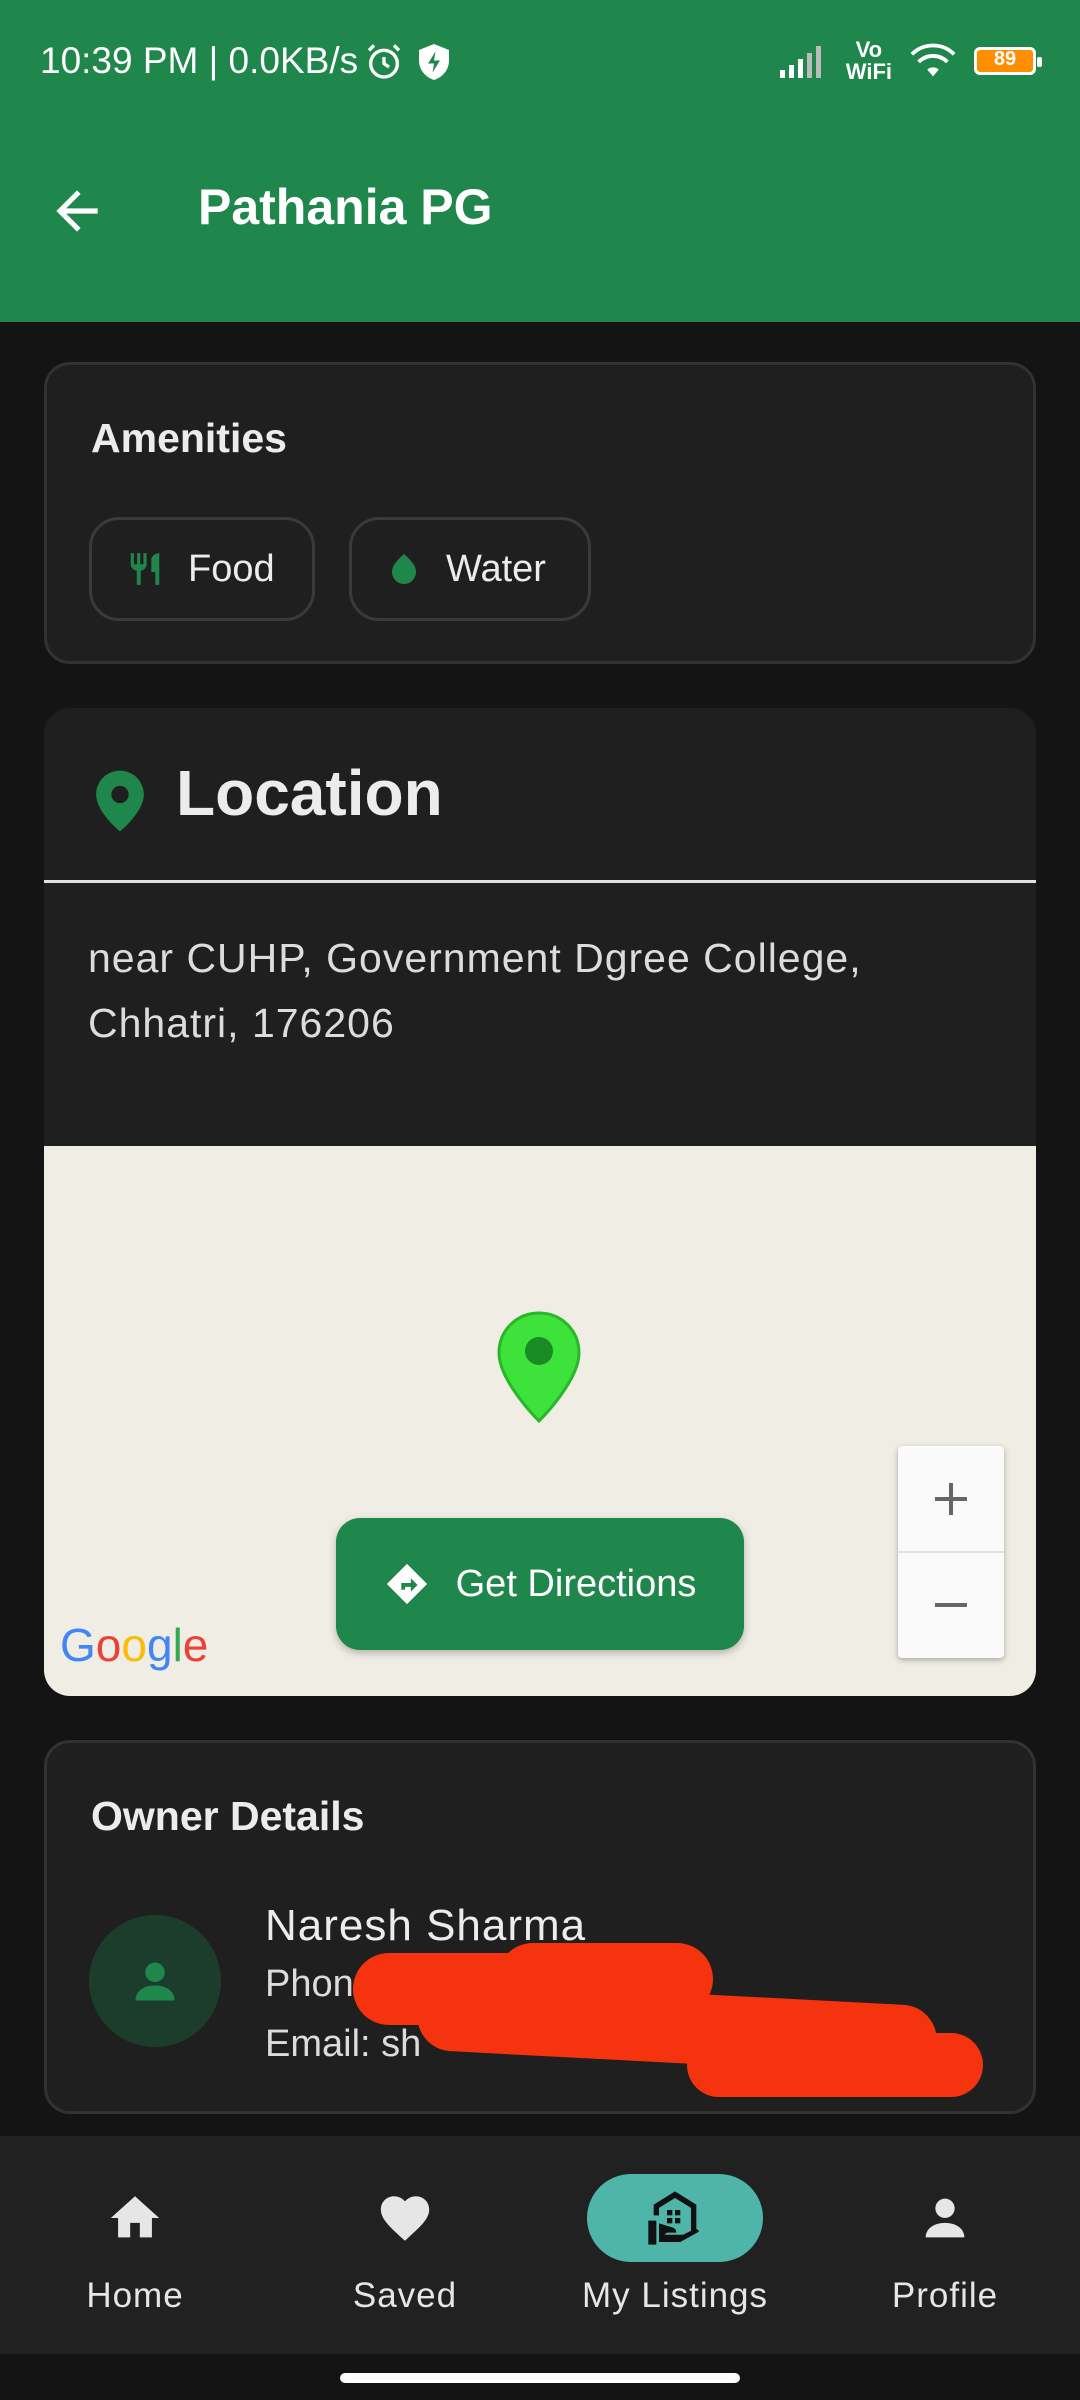  Describe the element at coordinates (539, 1367) in the screenshot. I see `map-marker-icon` at that location.